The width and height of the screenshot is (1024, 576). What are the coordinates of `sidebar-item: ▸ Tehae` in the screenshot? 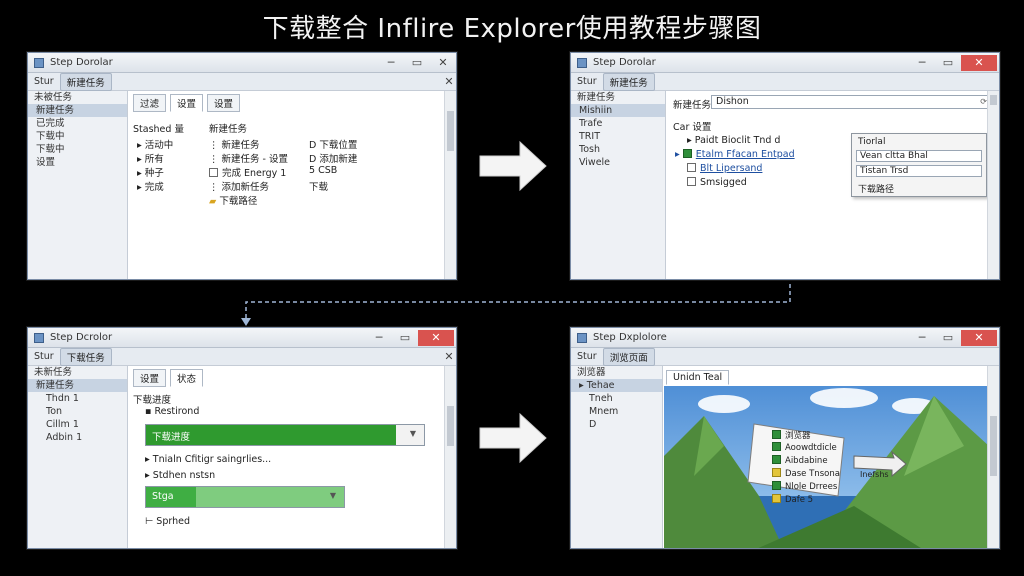 It's located at (616, 385).